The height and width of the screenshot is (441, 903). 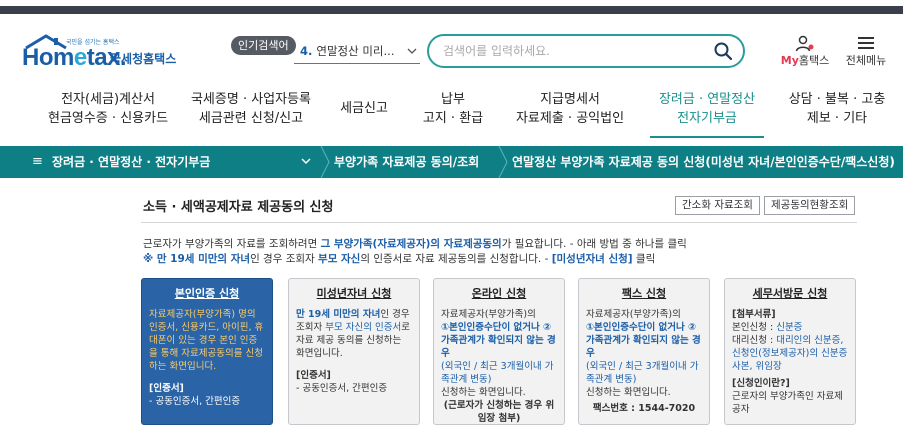 I want to click on hamburger-icon, so click(x=866, y=43).